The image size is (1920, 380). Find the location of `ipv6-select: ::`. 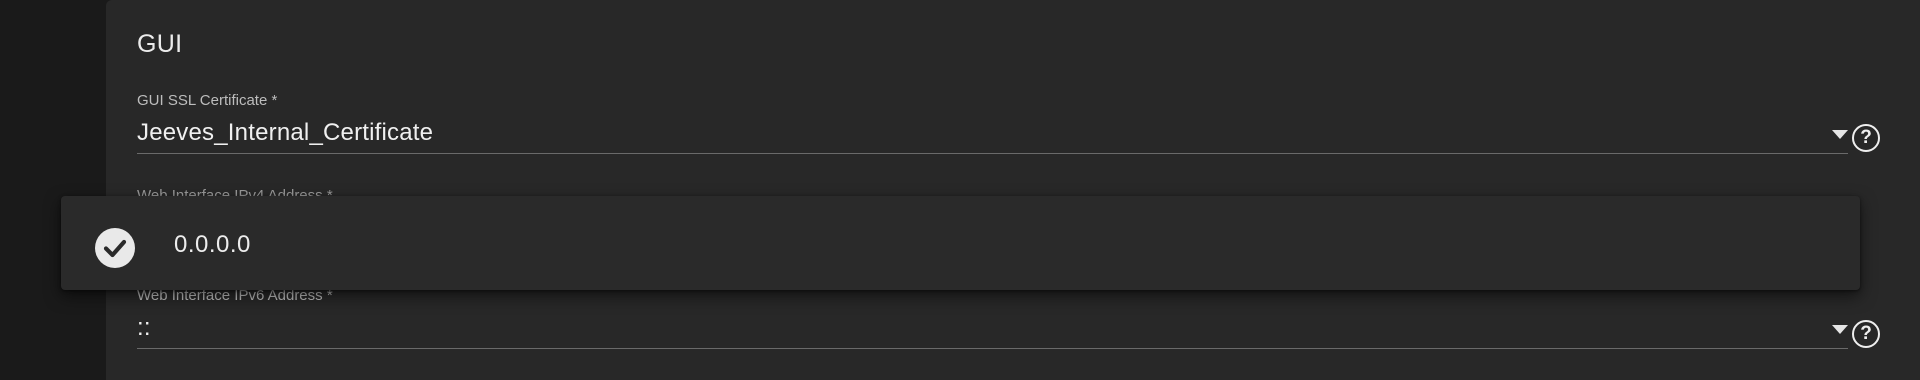

ipv6-select: :: is located at coordinates (992, 327).